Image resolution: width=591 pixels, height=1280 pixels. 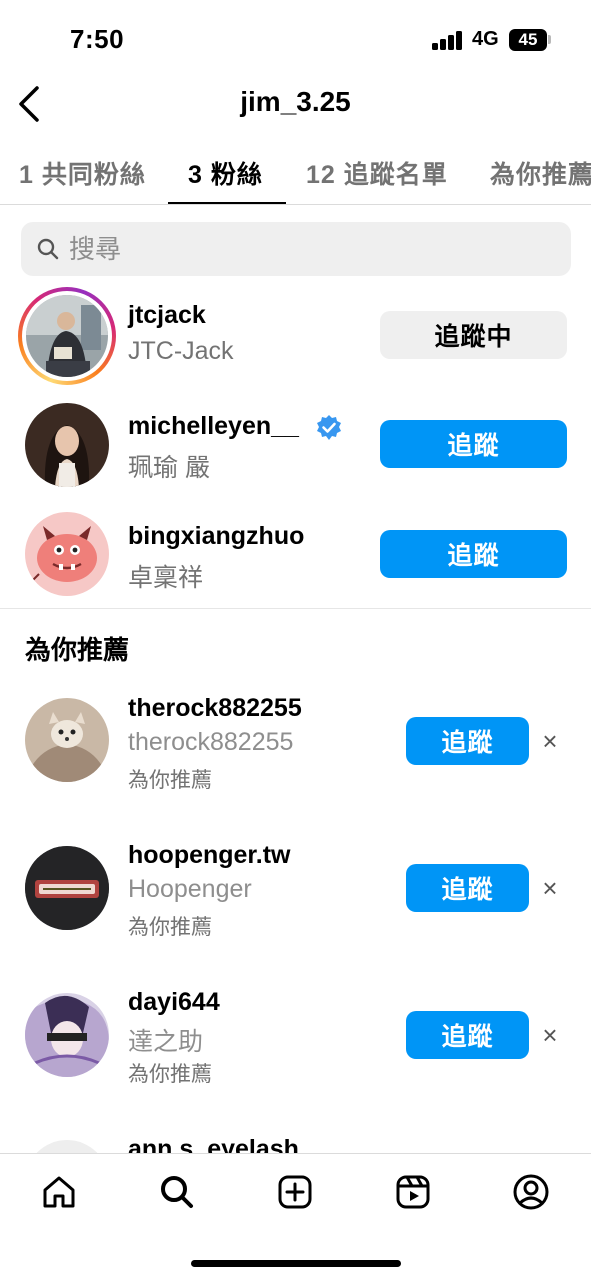 I want to click on network-type: 4G, so click(x=485, y=39).